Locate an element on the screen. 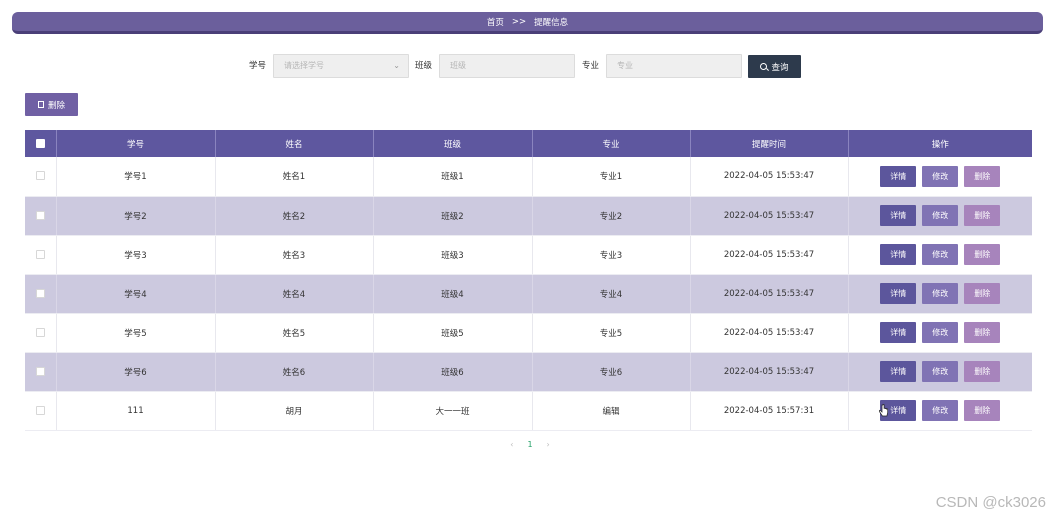  table-cell: 学号4 is located at coordinates (136, 294).